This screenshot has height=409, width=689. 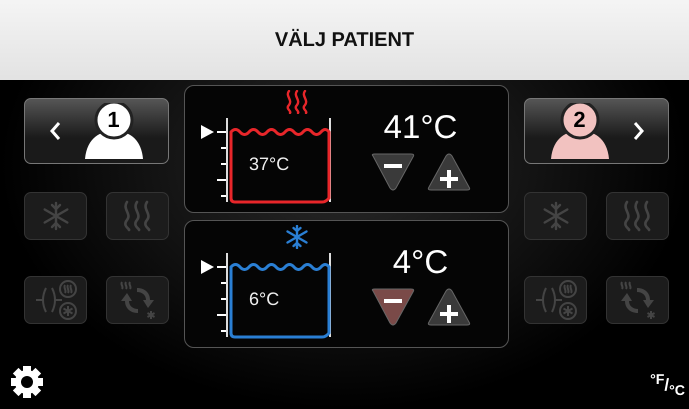 I want to click on target-temperature: 41°C, so click(x=421, y=127).